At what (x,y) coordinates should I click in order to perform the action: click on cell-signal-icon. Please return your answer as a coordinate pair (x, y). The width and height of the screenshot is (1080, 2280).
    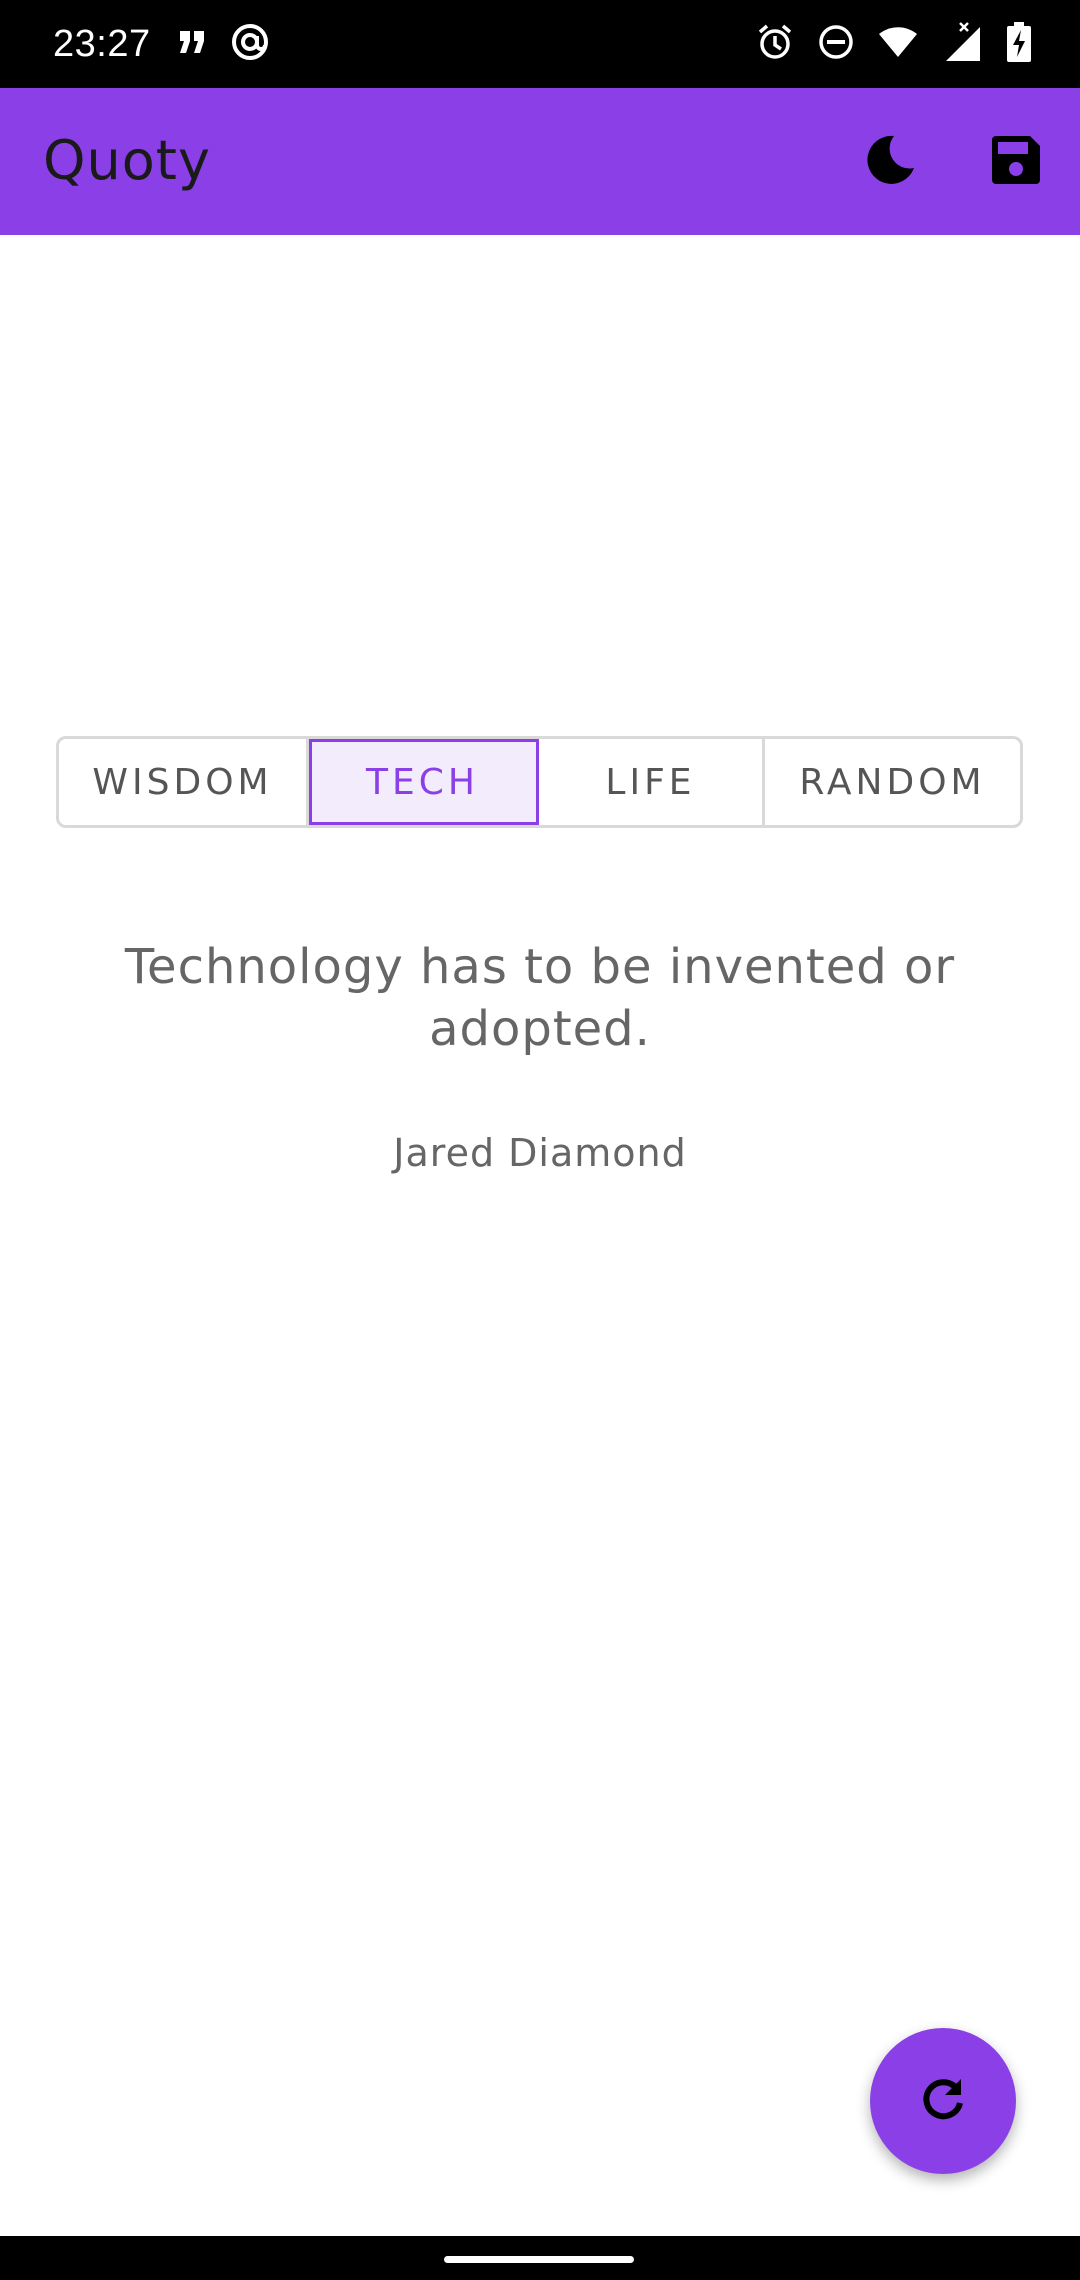
    Looking at the image, I should click on (962, 44).